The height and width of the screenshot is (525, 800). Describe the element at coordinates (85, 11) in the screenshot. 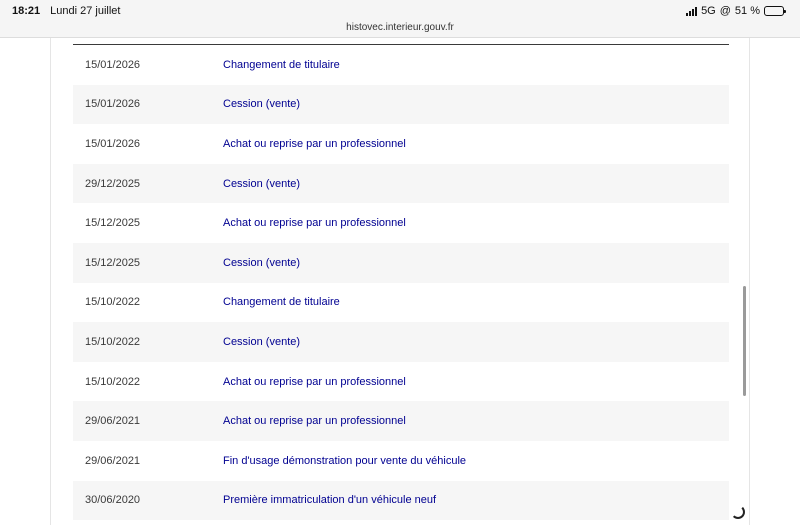

I see `status-date: Lundi 27 juillet` at that location.